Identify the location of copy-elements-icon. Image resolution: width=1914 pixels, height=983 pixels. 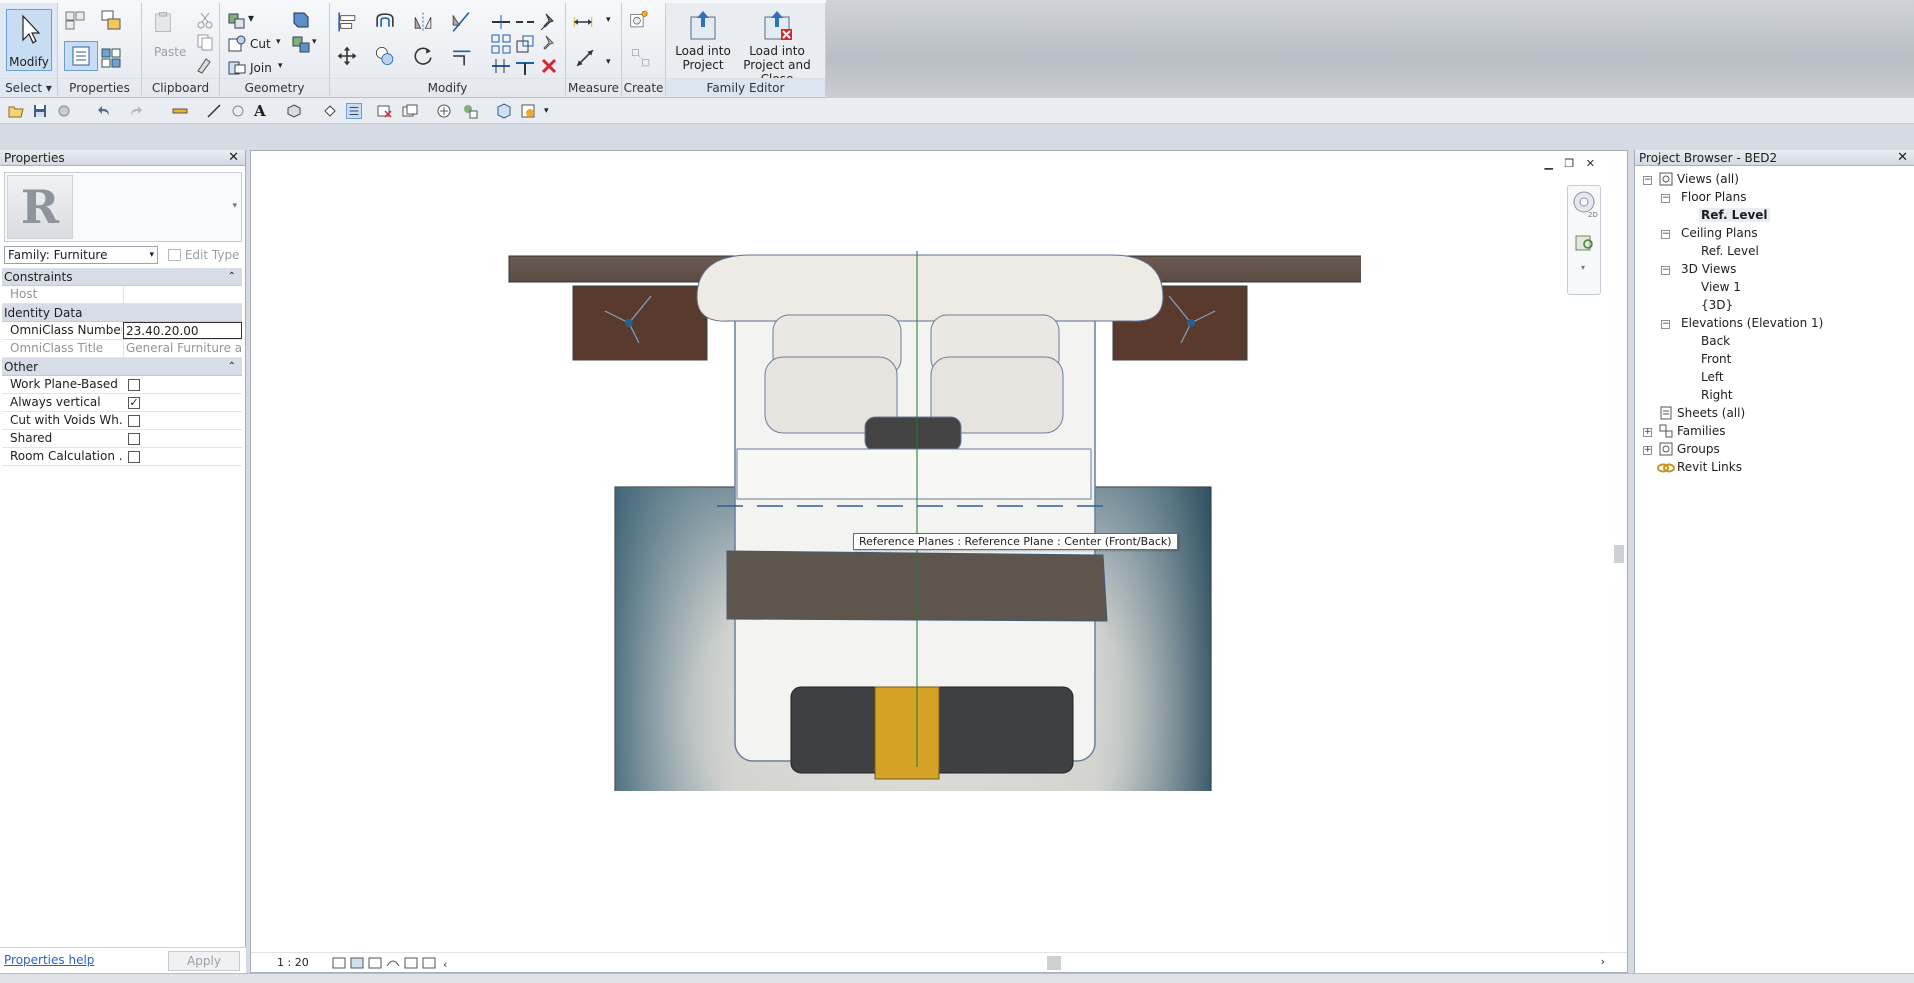
(388, 59).